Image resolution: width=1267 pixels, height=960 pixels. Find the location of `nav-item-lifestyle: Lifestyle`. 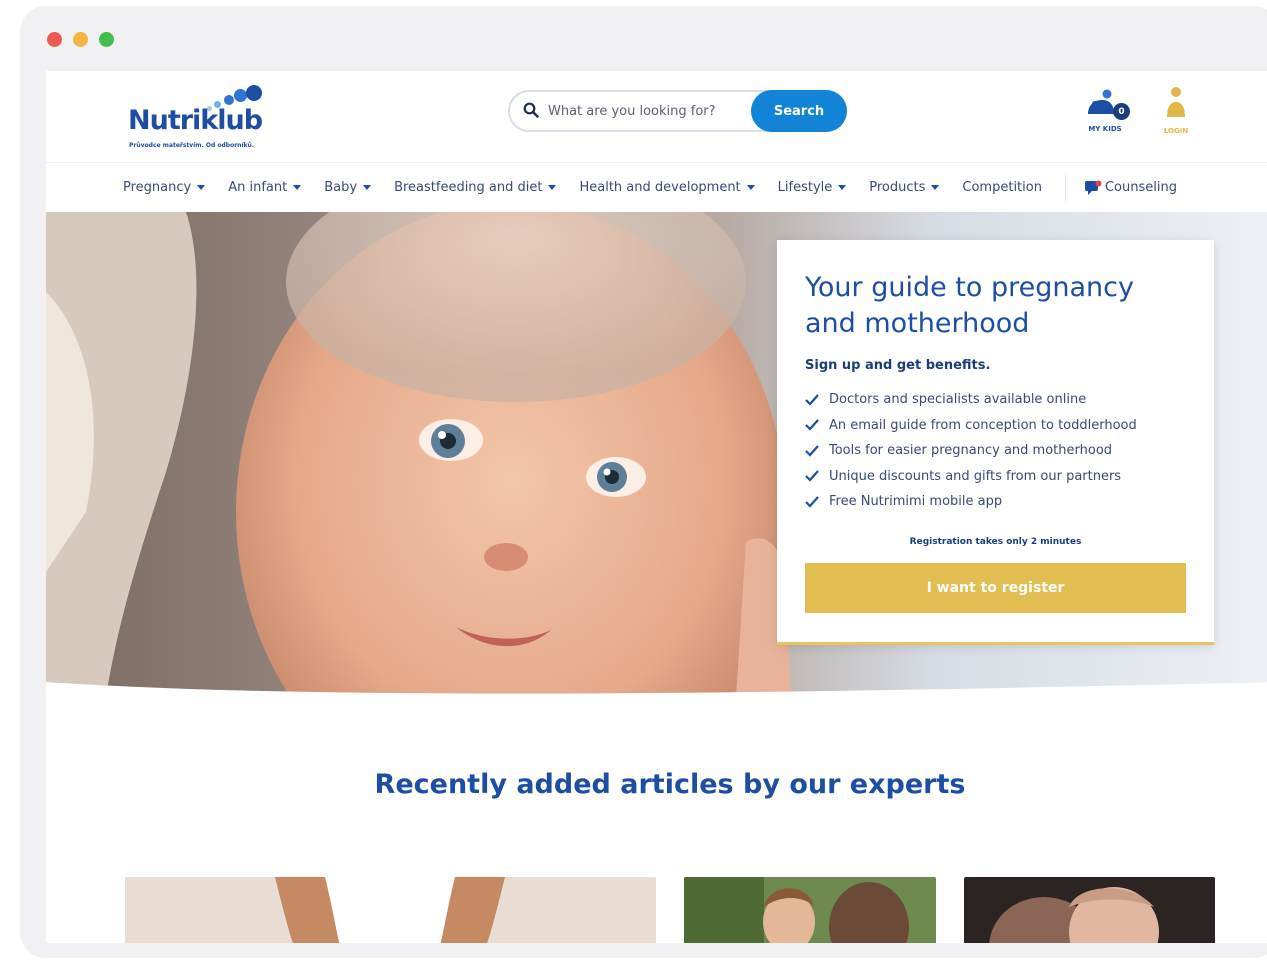

nav-item-lifestyle: Lifestyle is located at coordinates (812, 187).